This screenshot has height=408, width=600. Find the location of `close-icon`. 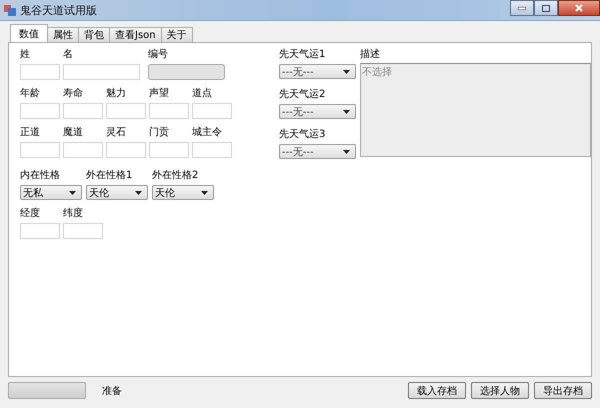

close-icon is located at coordinates (579, 8).